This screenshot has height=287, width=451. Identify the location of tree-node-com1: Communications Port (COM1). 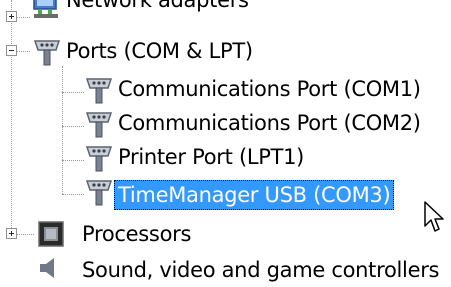
(269, 89).